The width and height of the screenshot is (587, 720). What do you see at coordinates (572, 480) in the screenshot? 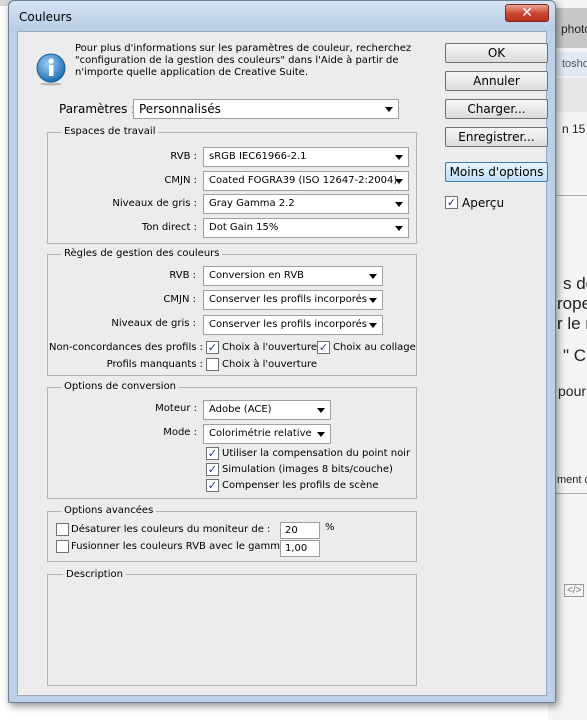
I see `background-text-line6: ment c` at bounding box center [572, 480].